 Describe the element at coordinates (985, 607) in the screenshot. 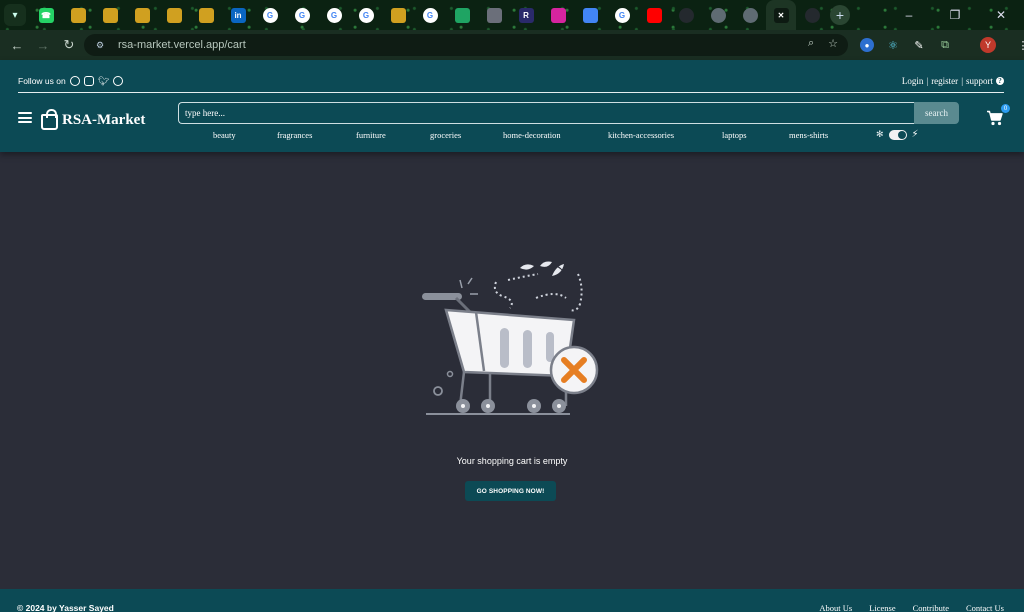

I see `footer-link-contact: Contact Us` at that location.